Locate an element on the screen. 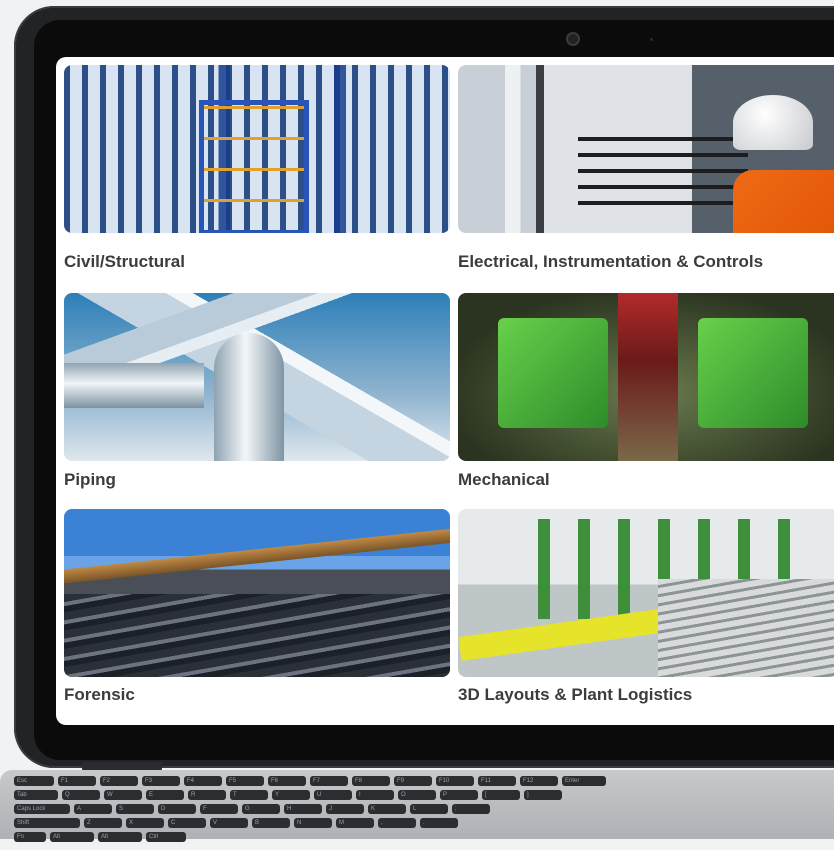 This screenshot has height=850, width=834. key: F1 is located at coordinates (77, 781).